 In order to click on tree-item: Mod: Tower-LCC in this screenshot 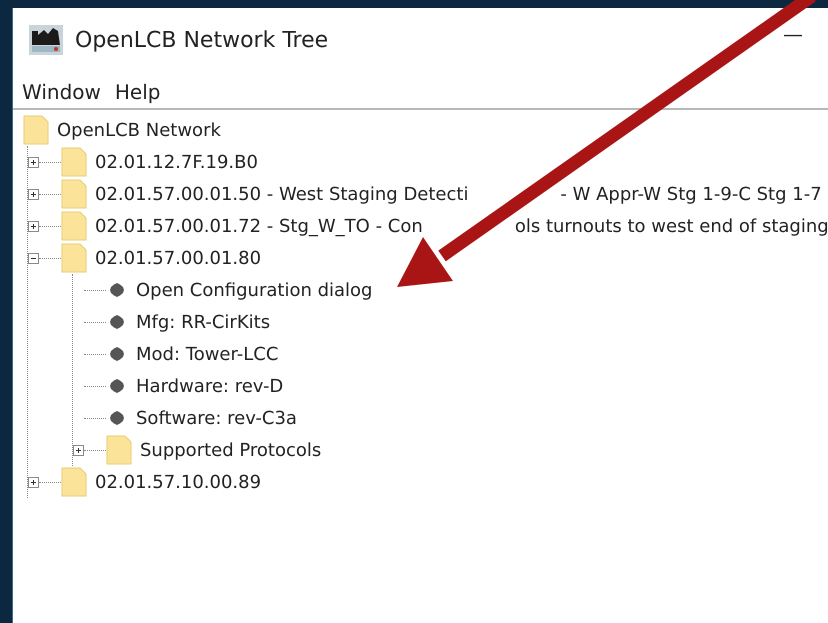, I will do `click(207, 354)`.